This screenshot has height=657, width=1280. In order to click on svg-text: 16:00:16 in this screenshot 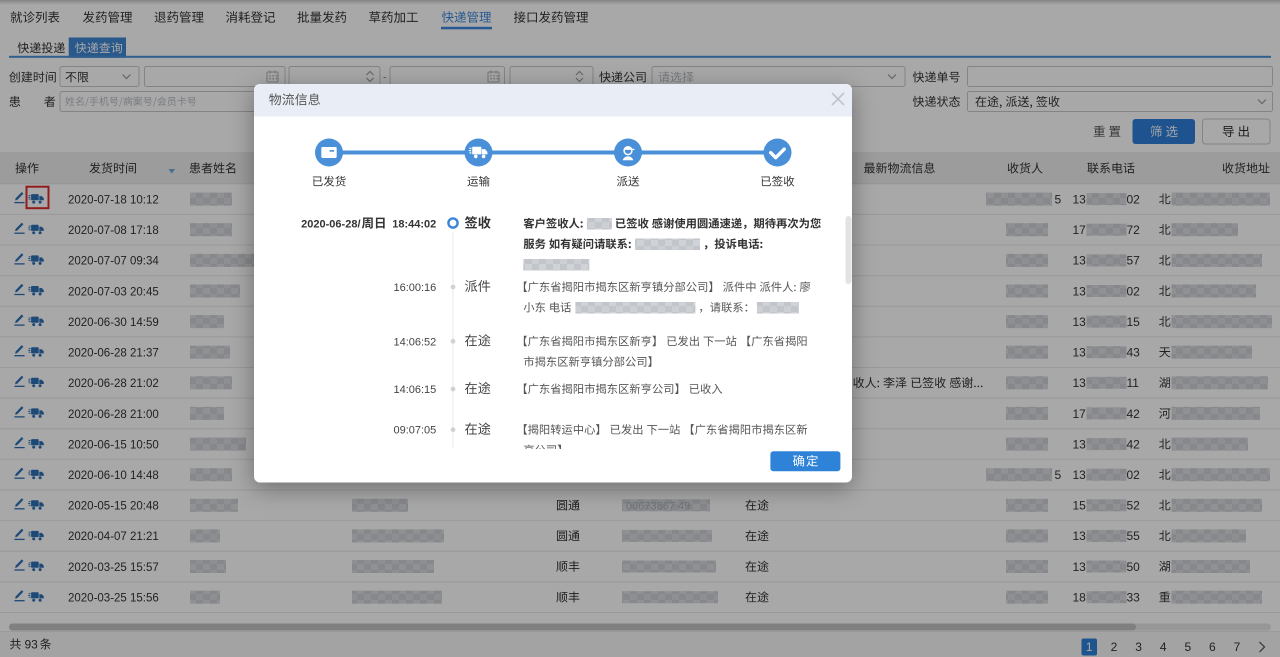, I will do `click(414, 288)`.